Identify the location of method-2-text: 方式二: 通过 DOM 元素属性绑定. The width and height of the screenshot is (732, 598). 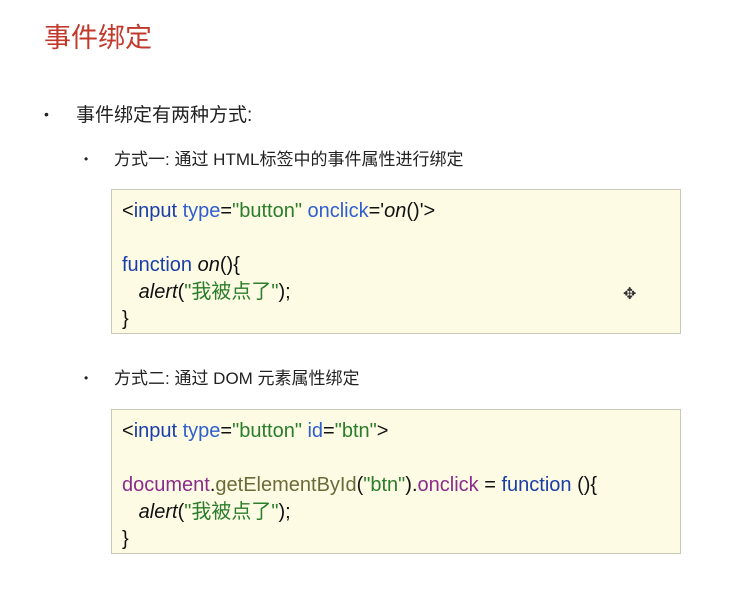
(237, 378).